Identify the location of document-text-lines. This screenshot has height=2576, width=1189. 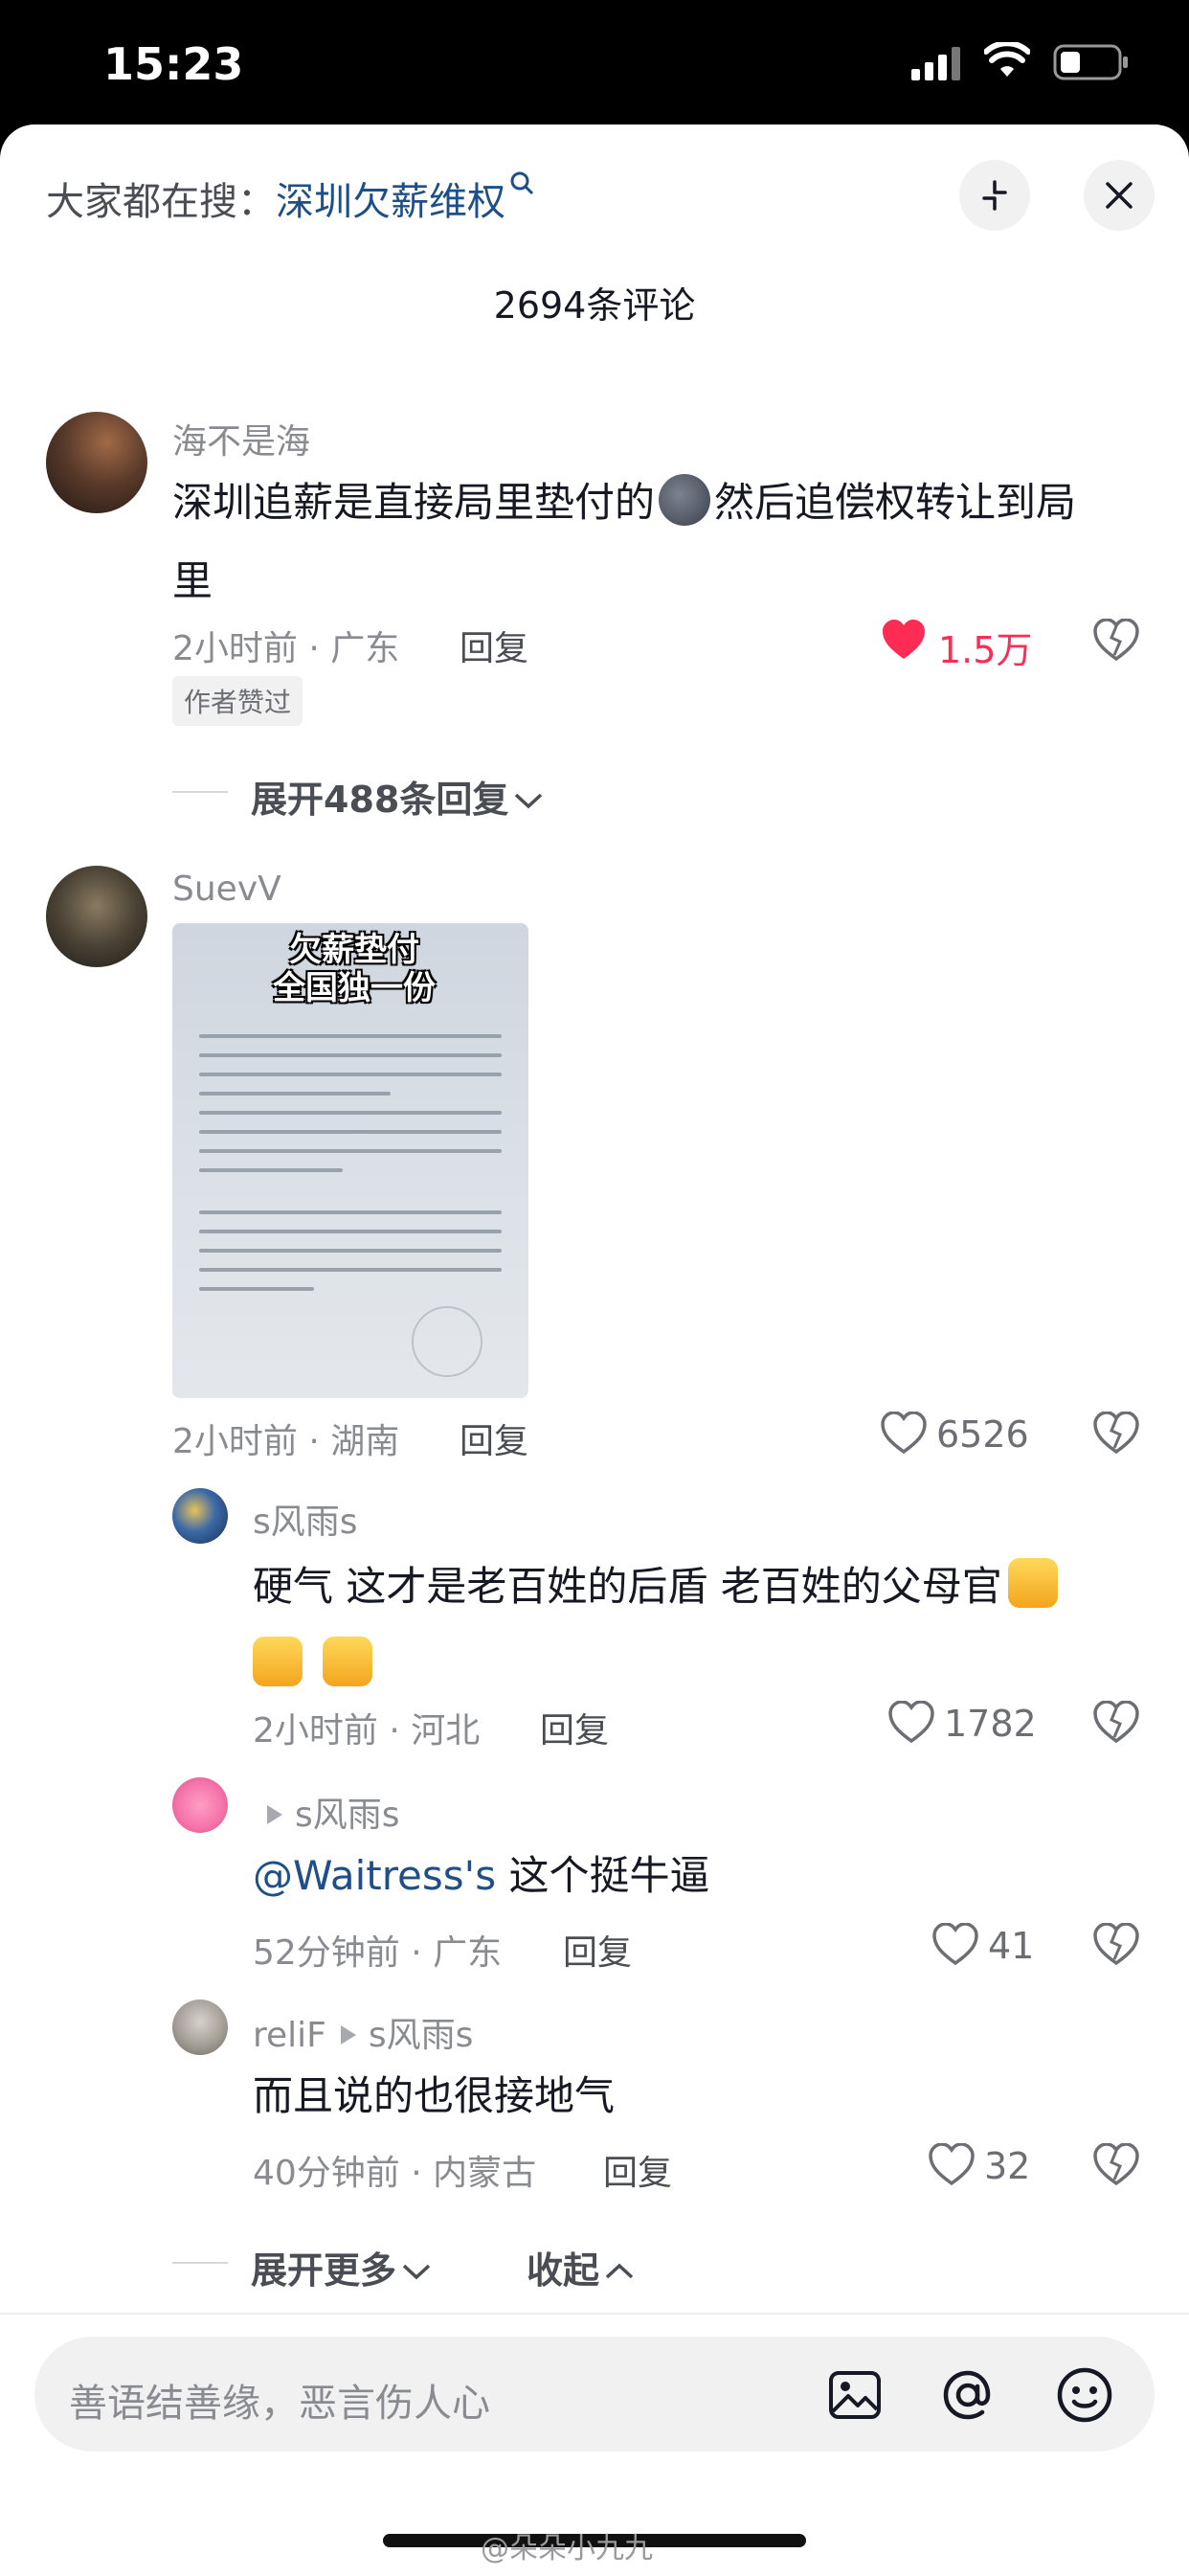
(350, 1162).